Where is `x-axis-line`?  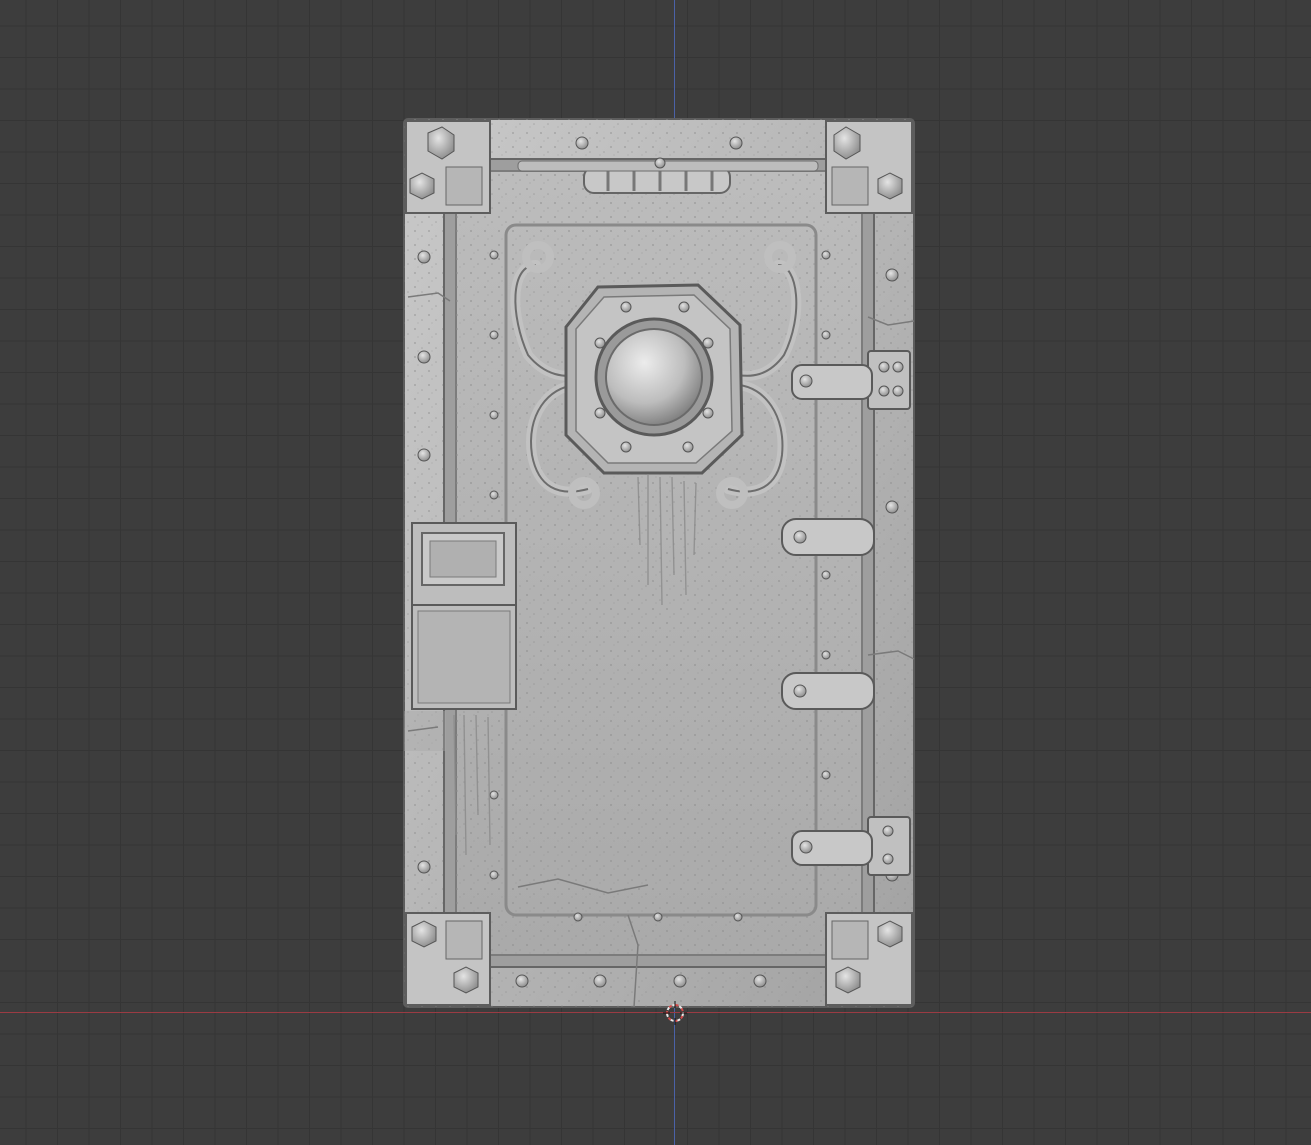 x-axis-line is located at coordinates (655, 1012).